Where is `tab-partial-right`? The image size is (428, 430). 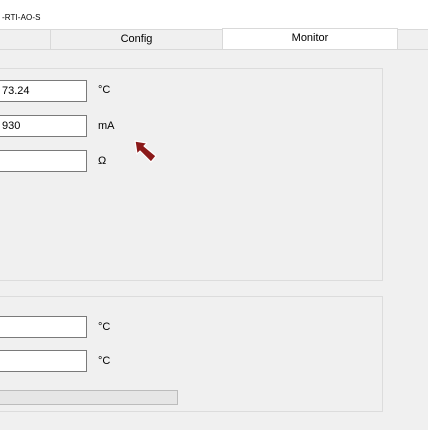
tab-partial-right is located at coordinates (412, 39).